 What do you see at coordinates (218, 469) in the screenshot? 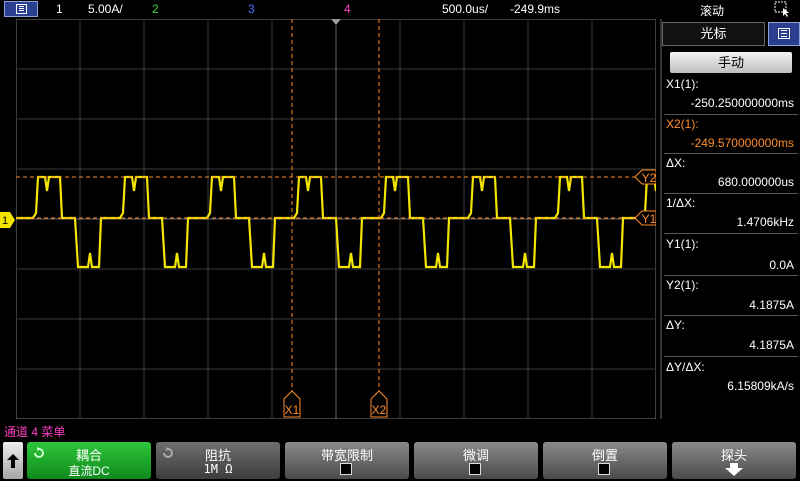
I see `impedance-value: 1M Ω` at bounding box center [218, 469].